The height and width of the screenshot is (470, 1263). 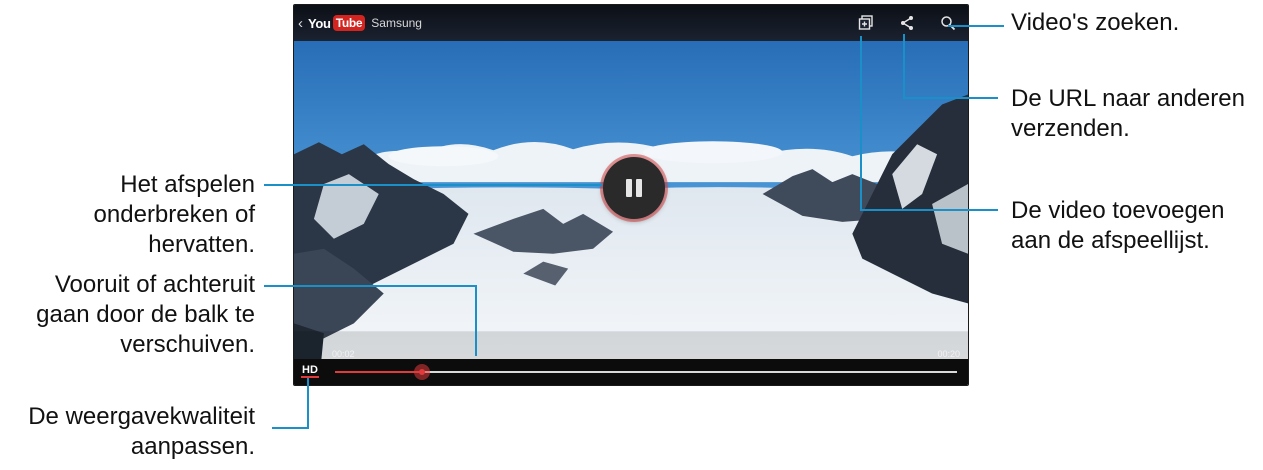 What do you see at coordinates (1128, 113) in the screenshot?
I see `callout-share: De URL naar anderen verzenden.` at bounding box center [1128, 113].